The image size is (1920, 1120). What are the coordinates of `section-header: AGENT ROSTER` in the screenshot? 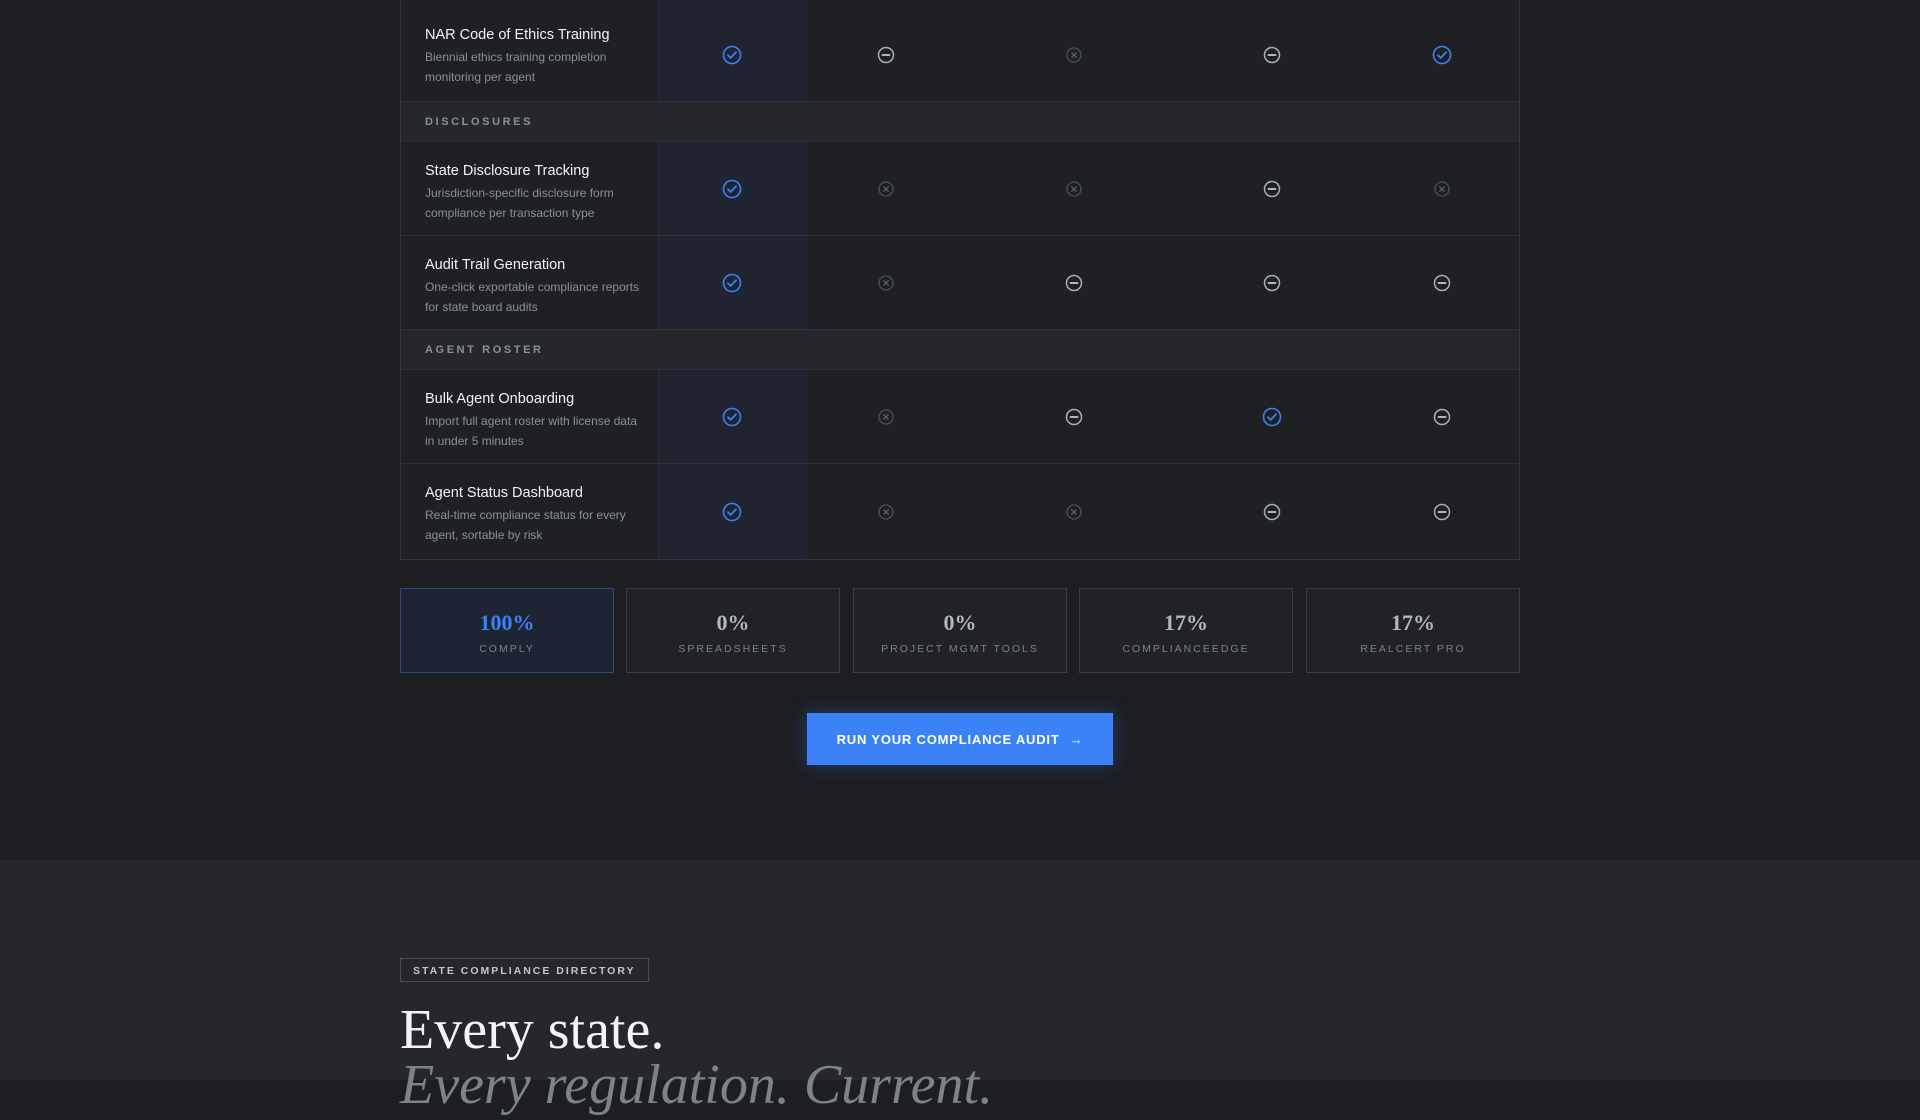 It's located at (960, 350).